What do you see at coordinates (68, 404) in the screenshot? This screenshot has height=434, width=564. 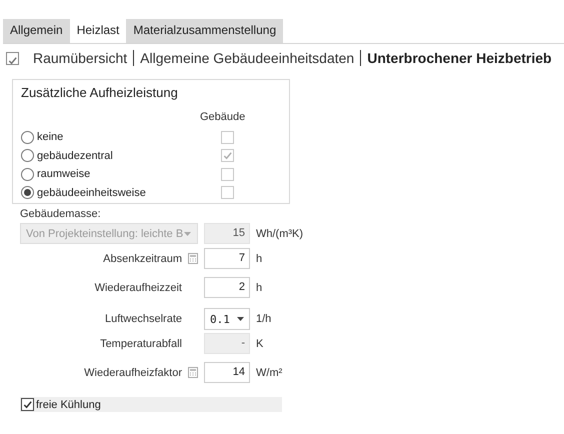 I see `checkbox-label: freie Kühlung` at bounding box center [68, 404].